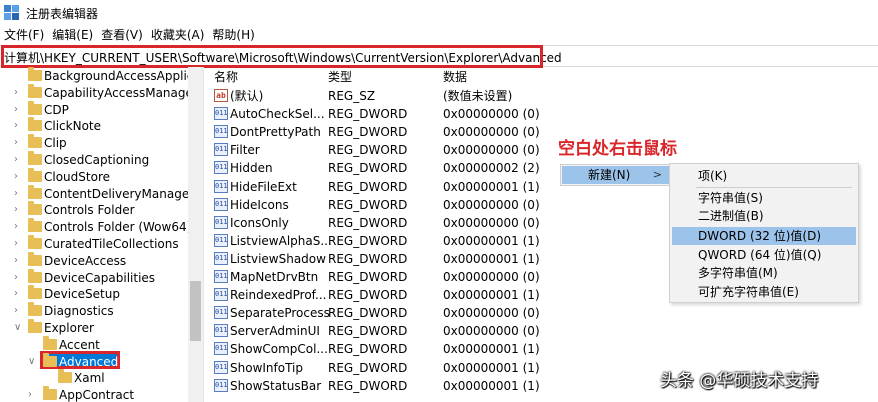 Image resolution: width=878 pixels, height=402 pixels. What do you see at coordinates (72, 126) in the screenshot?
I see `tree-item-label: ClickNote` at bounding box center [72, 126].